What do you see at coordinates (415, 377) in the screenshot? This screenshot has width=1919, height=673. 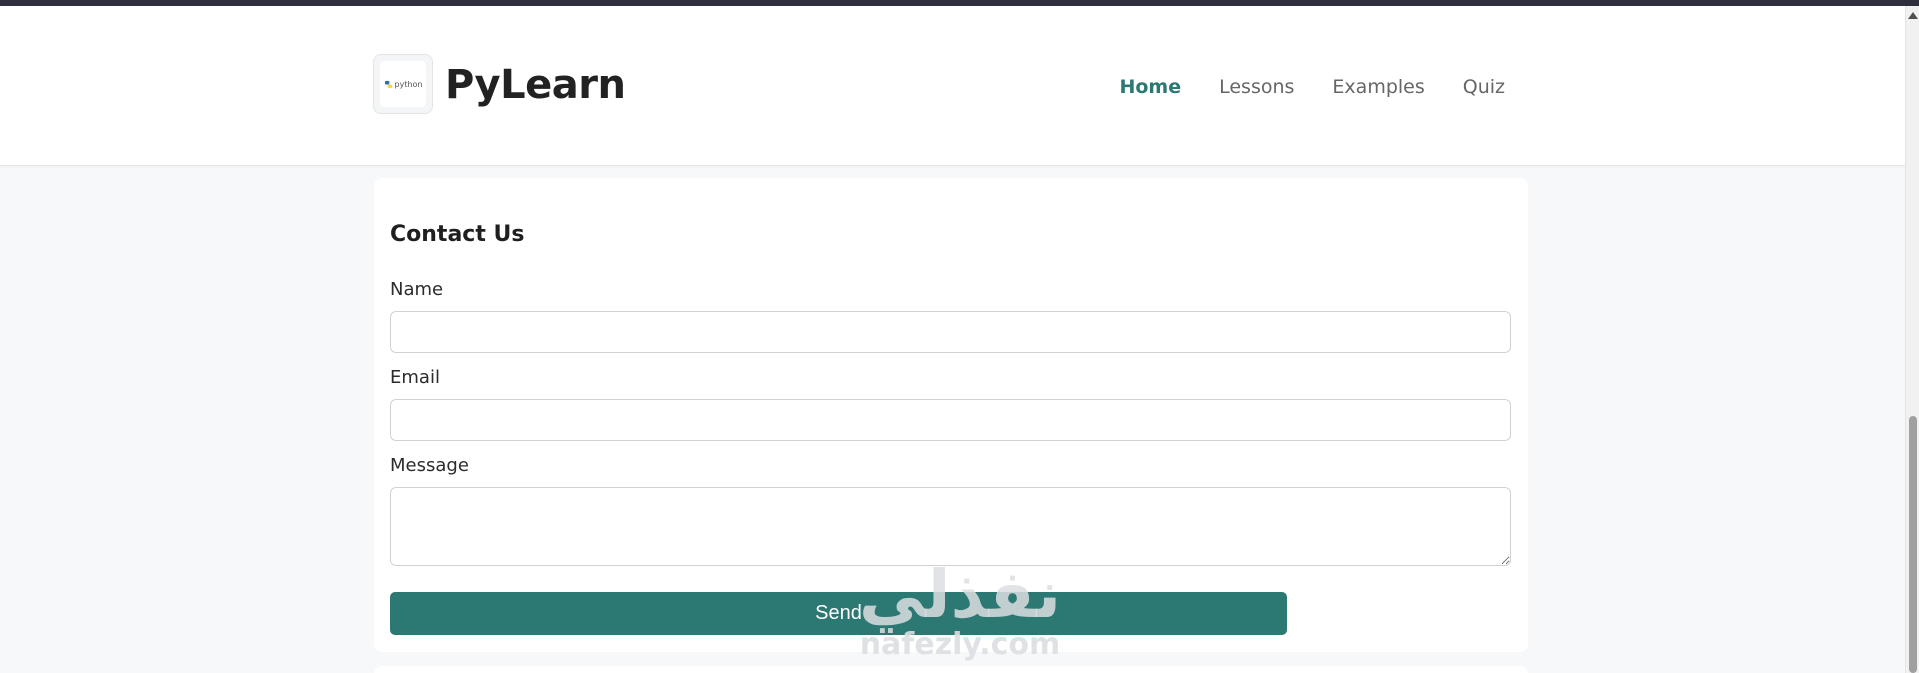 I see `email-label: Email` at bounding box center [415, 377].